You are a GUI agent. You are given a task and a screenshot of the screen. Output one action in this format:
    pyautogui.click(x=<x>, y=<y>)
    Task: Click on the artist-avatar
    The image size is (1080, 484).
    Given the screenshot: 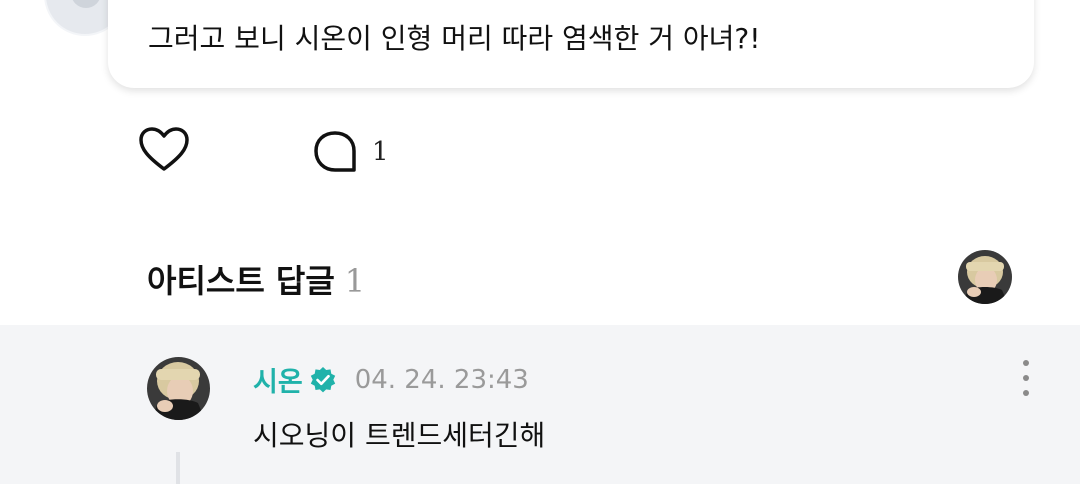 What is the action you would take?
    pyautogui.click(x=178, y=388)
    